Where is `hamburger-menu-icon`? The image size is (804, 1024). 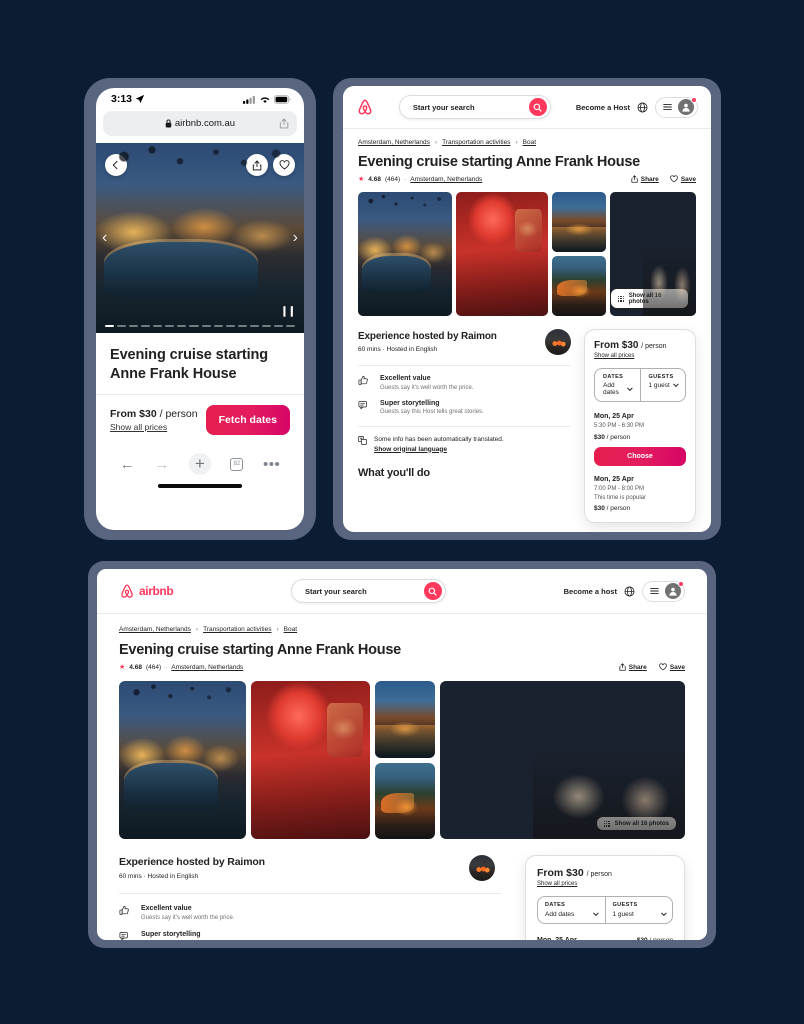
hamburger-menu-icon is located at coordinates (654, 591).